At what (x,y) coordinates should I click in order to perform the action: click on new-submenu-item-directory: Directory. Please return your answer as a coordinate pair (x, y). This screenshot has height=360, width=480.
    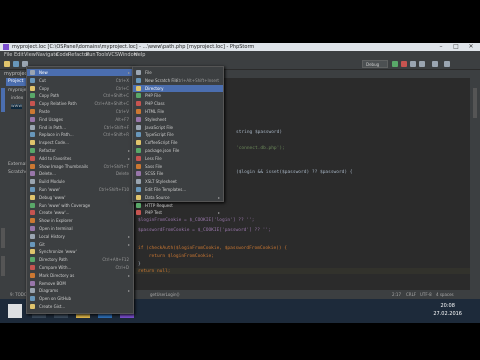
    Looking at the image, I should click on (178, 88).